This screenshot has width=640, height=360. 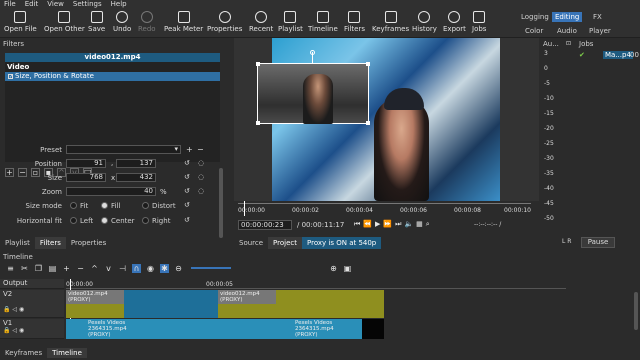 I want to click on timeline-scrollbar, so click(x=636, y=311).